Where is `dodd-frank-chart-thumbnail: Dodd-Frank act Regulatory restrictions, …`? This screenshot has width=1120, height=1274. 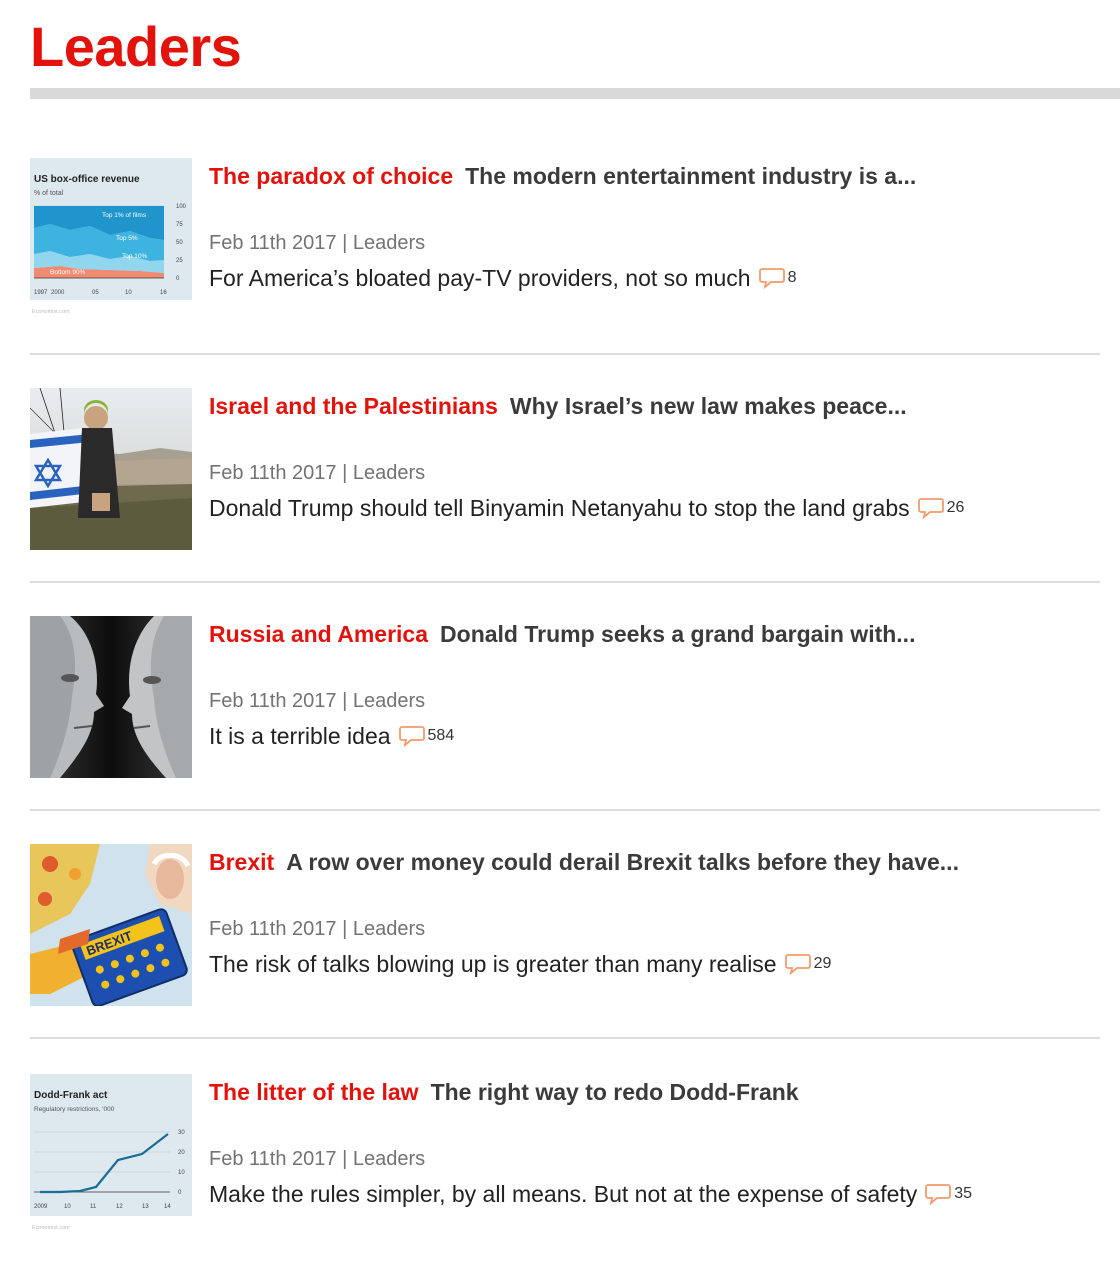
dodd-frank-chart-thumbnail: Dodd-Frank act Regulatory restrictions, … is located at coordinates (111, 1155).